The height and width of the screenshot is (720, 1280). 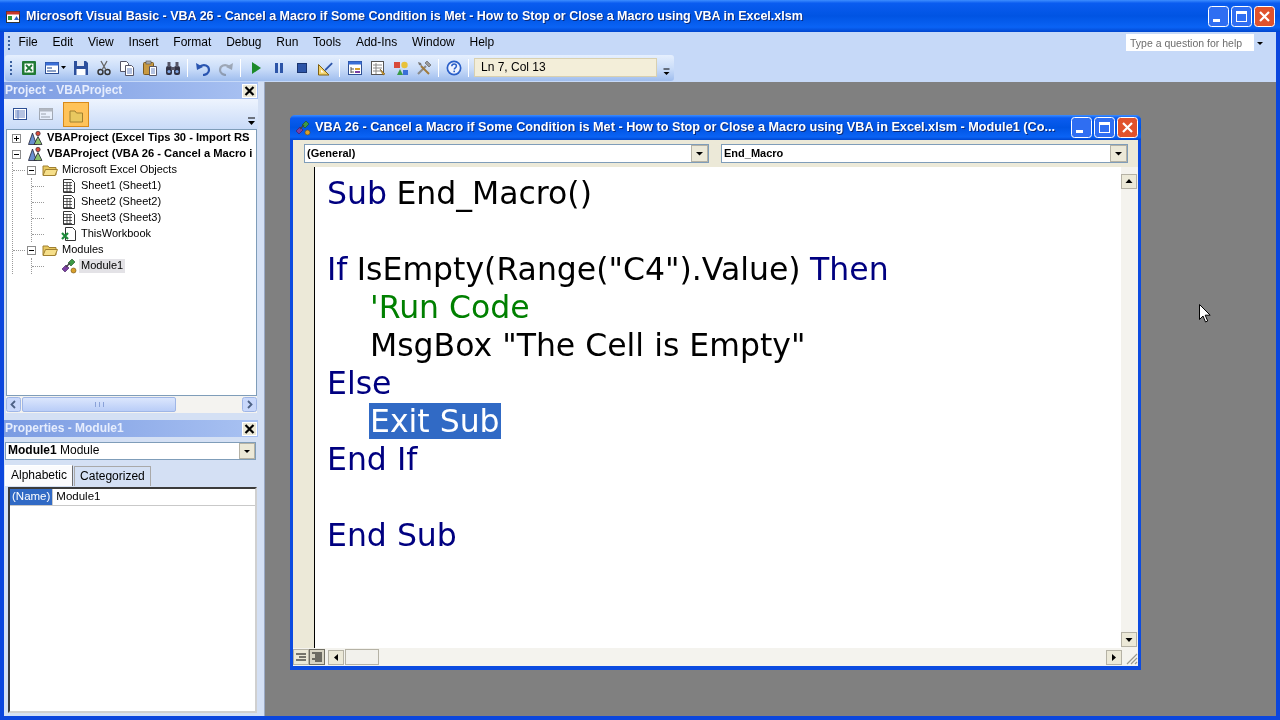 What do you see at coordinates (377, 67) in the screenshot?
I see `property-sheet-icon` at bounding box center [377, 67].